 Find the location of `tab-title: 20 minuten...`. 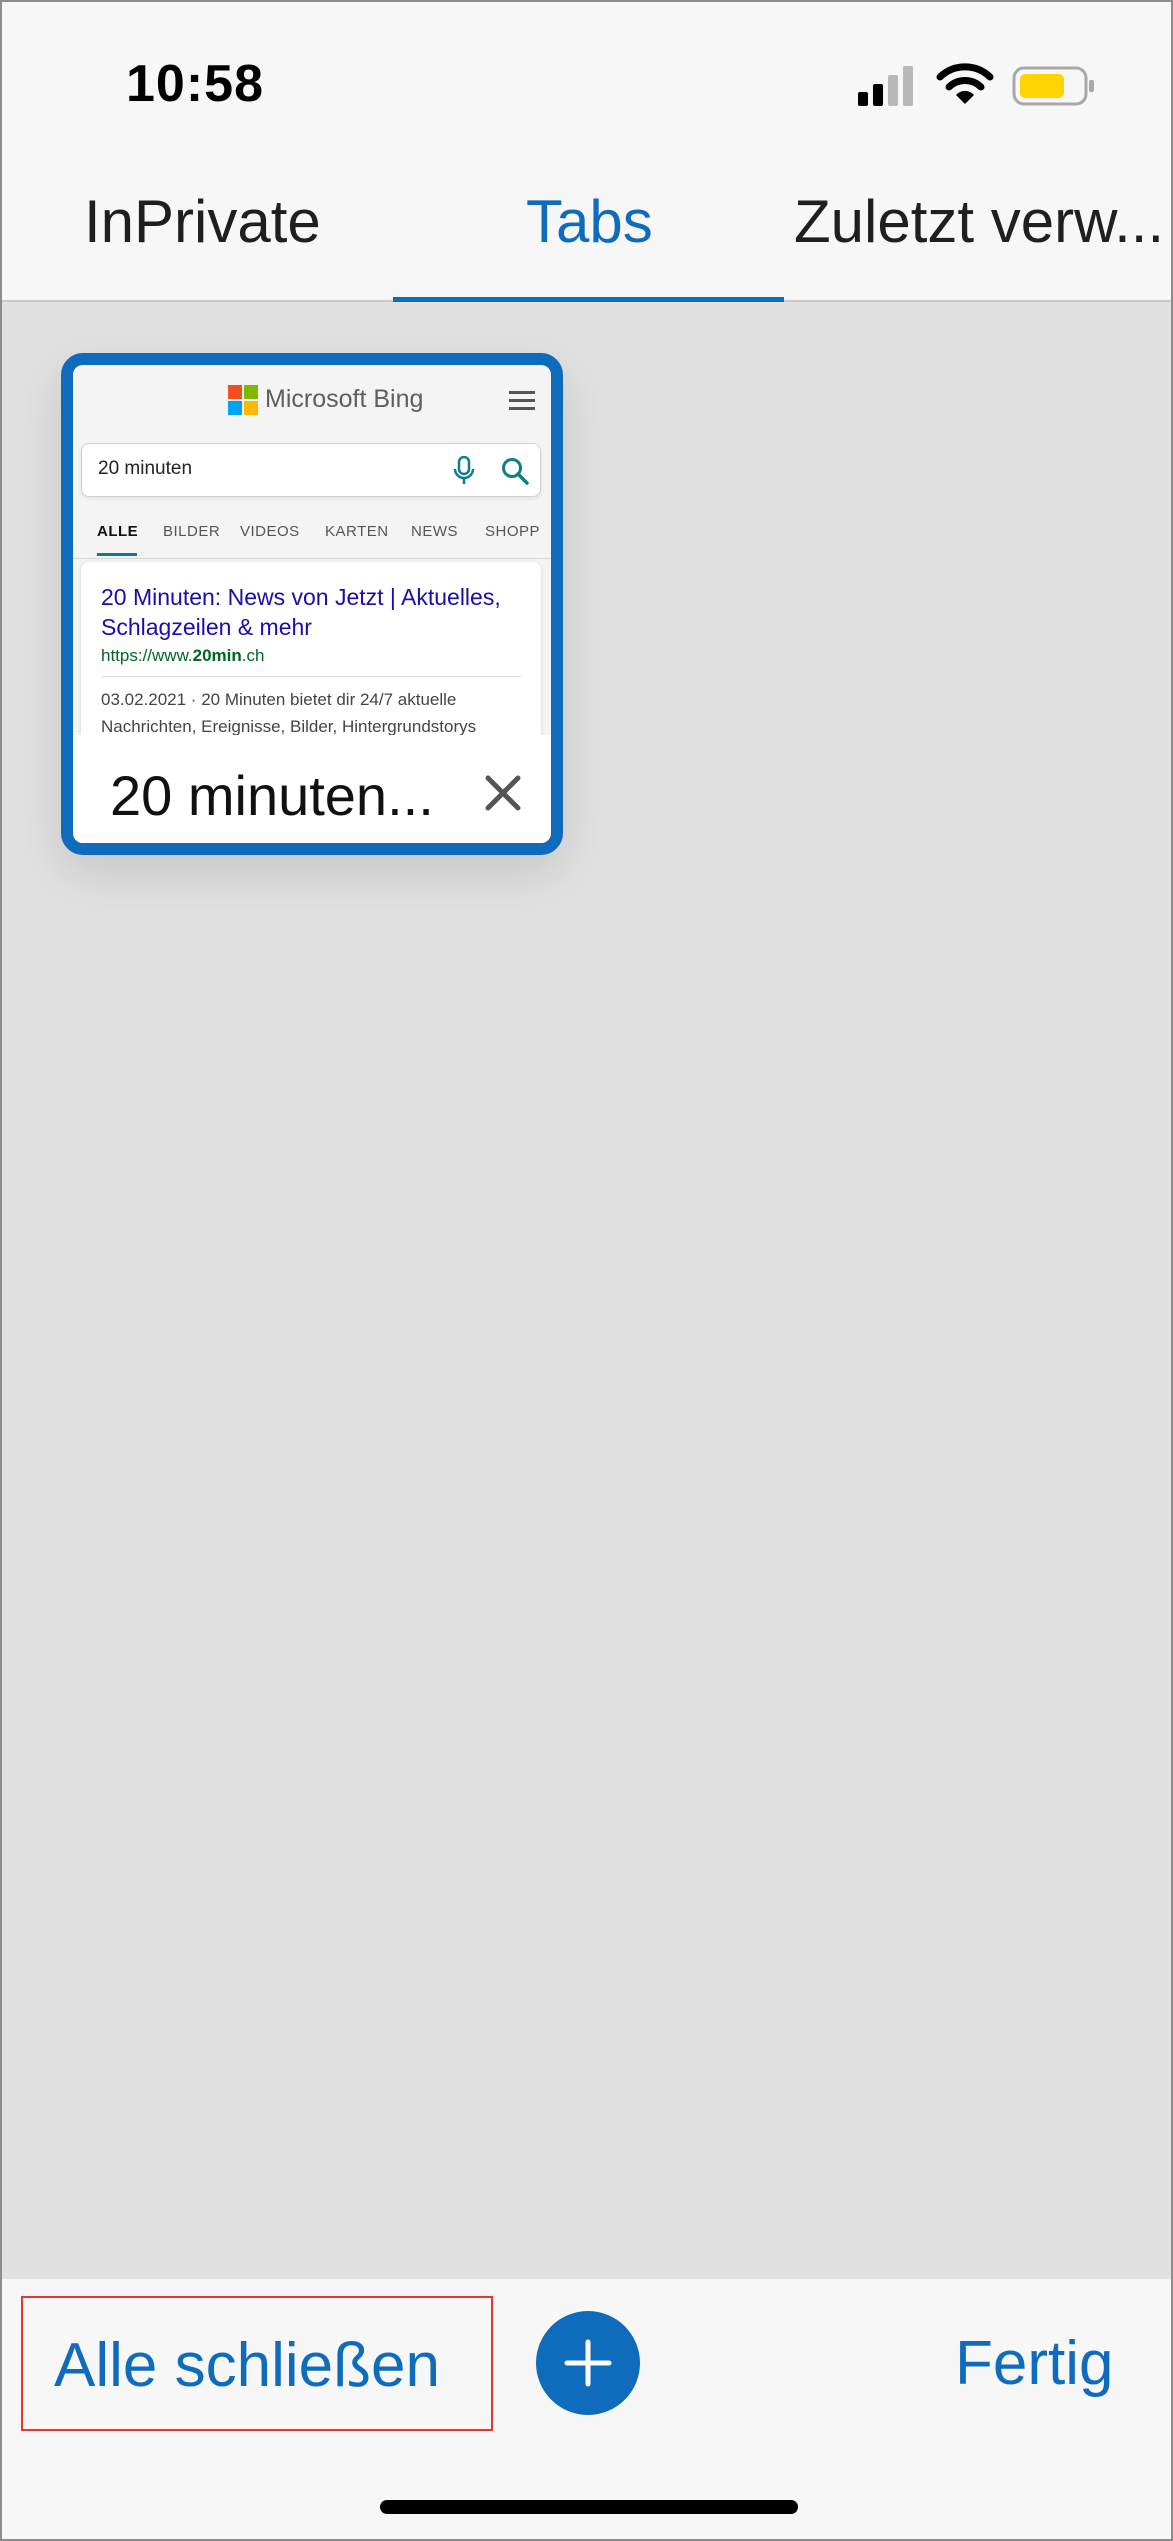

tab-title: 20 minuten... is located at coordinates (272, 795).